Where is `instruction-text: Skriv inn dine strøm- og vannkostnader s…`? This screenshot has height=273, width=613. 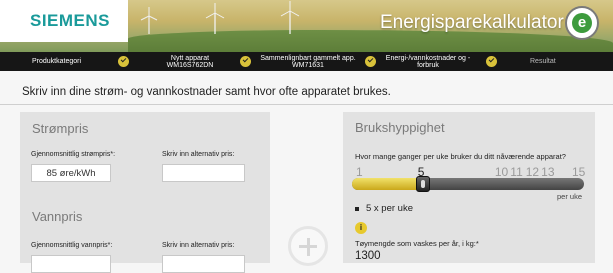
instruction-text: Skriv inn dine strøm- og vannkostnader s… is located at coordinates (206, 92).